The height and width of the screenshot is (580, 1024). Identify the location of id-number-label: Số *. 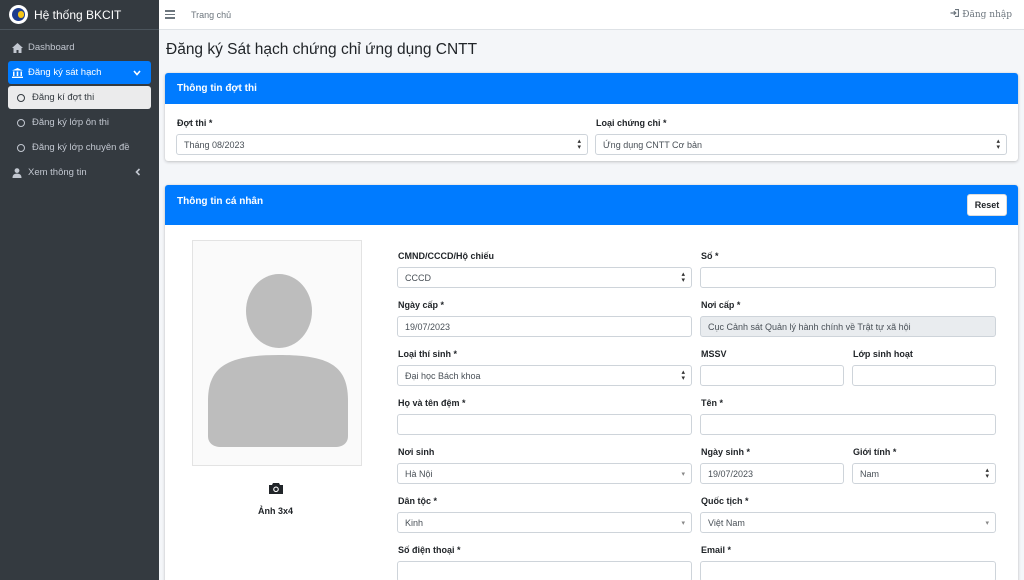
(710, 256).